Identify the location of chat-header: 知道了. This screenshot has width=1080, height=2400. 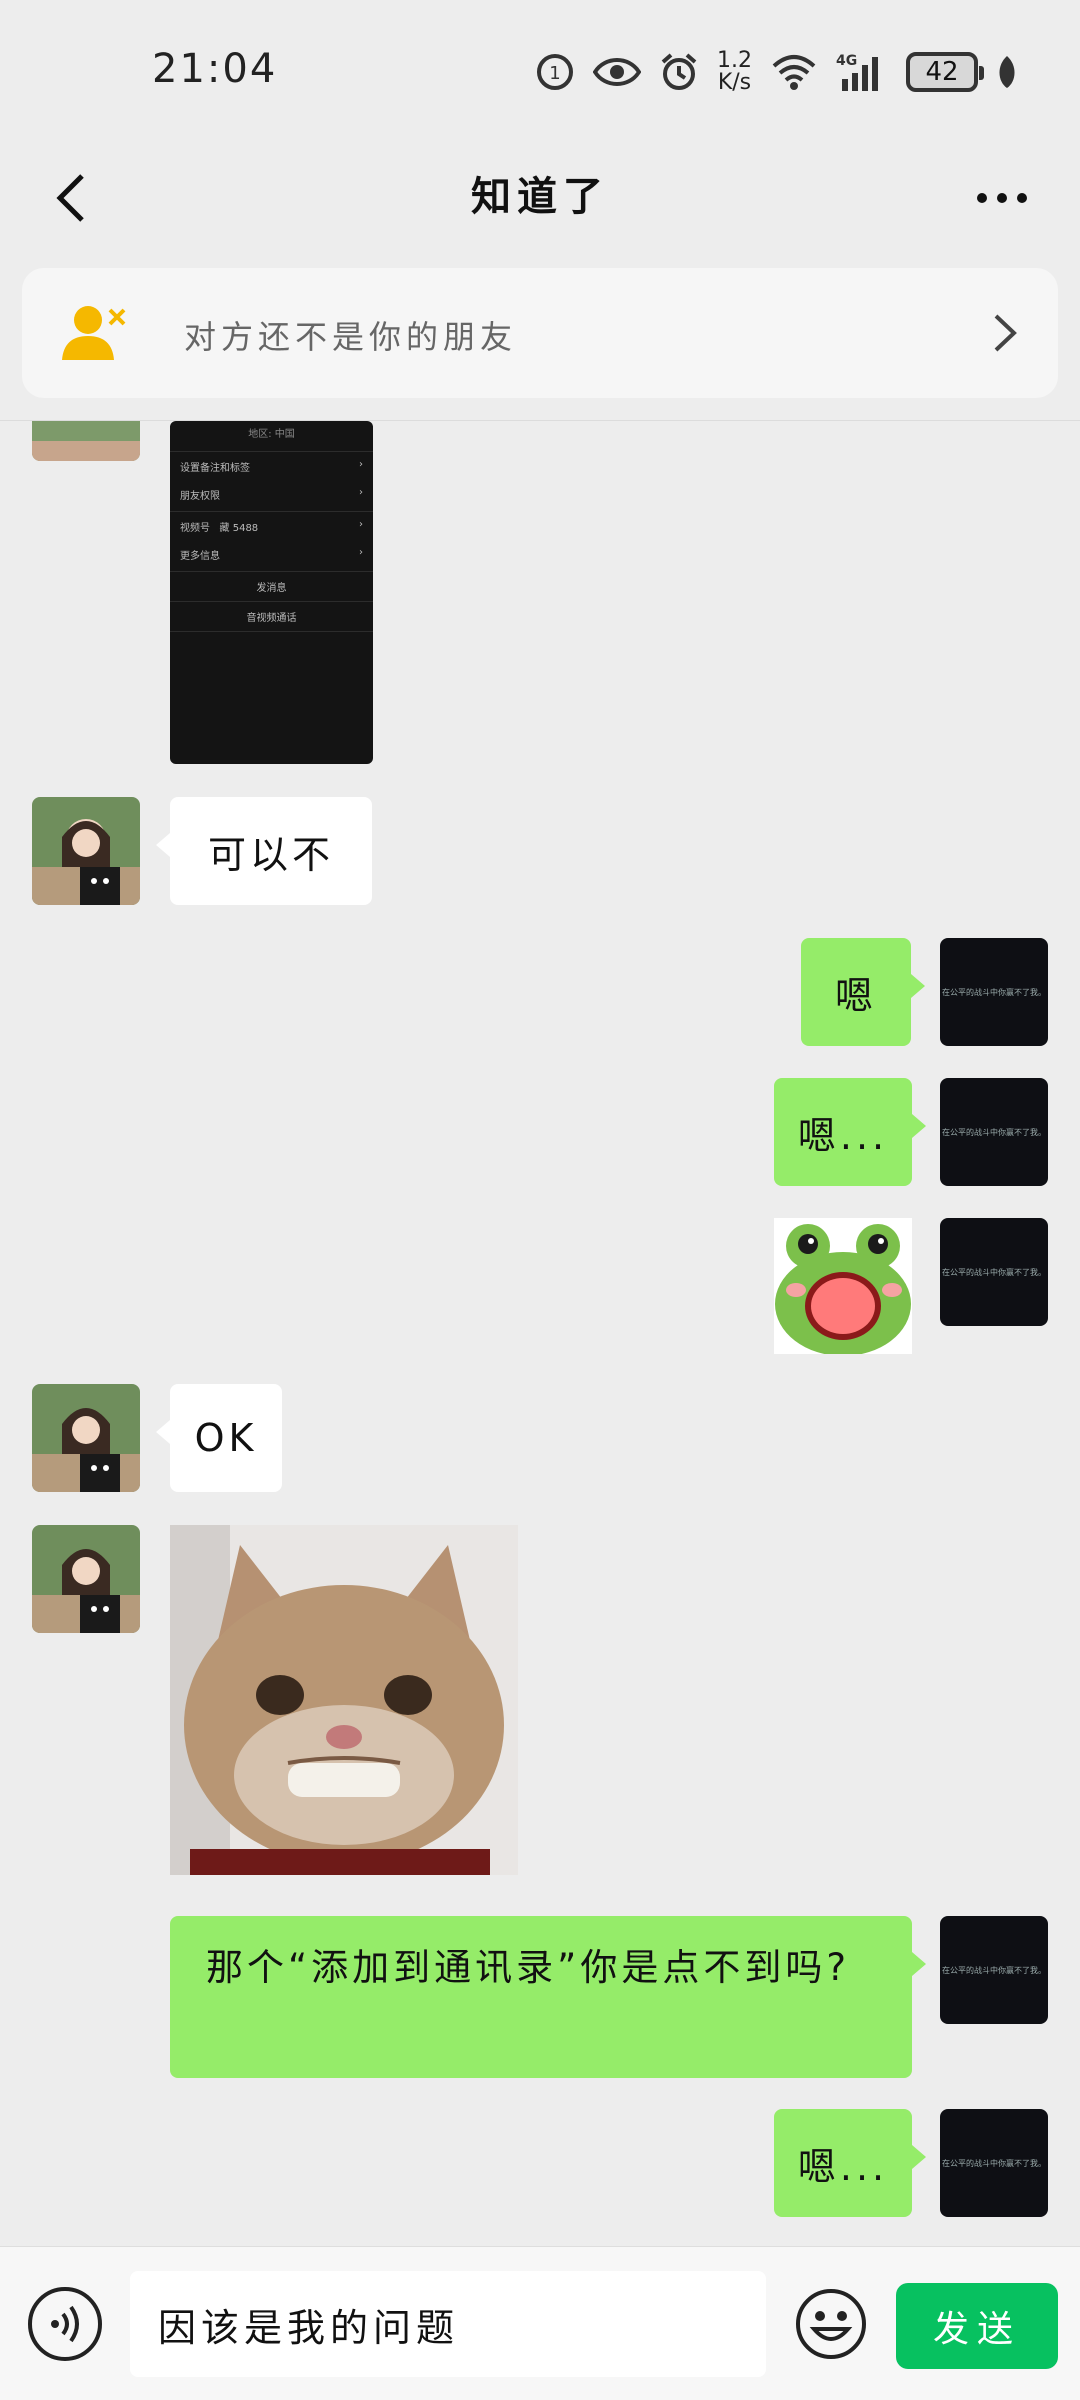
(540, 198).